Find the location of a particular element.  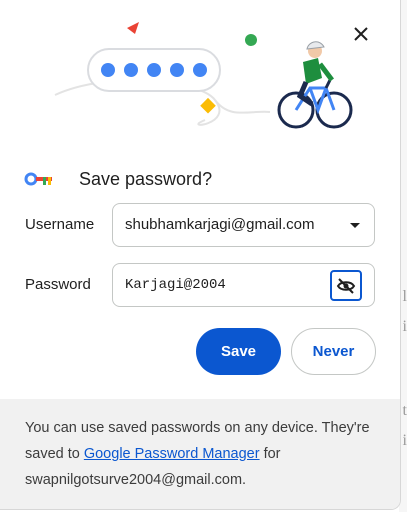

never-button: Never is located at coordinates (333, 351).